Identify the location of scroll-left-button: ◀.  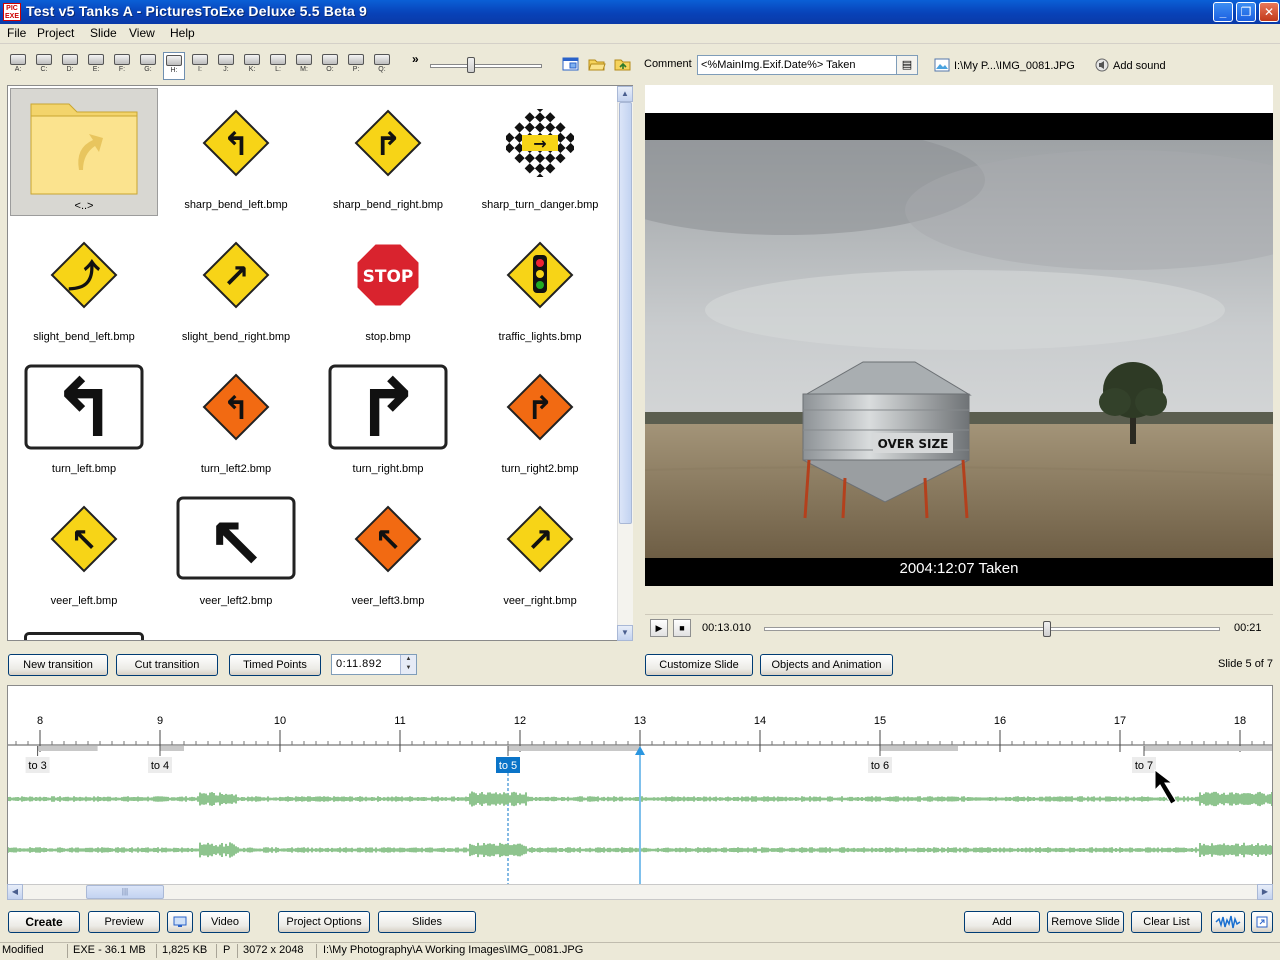
(15, 892).